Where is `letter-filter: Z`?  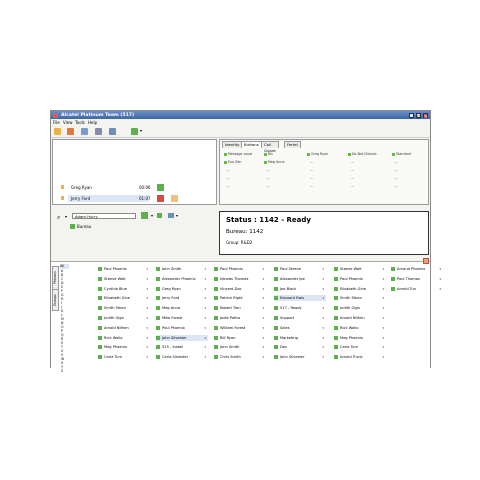
letter-filter: Z is located at coordinates (65, 371).